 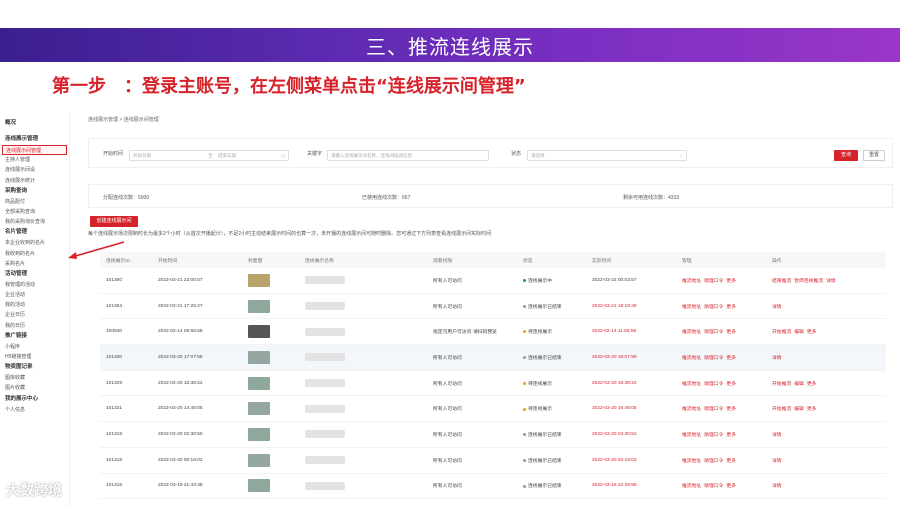 What do you see at coordinates (607, 155) in the screenshot?
I see `status-select: 请选择 ⌄` at bounding box center [607, 155].